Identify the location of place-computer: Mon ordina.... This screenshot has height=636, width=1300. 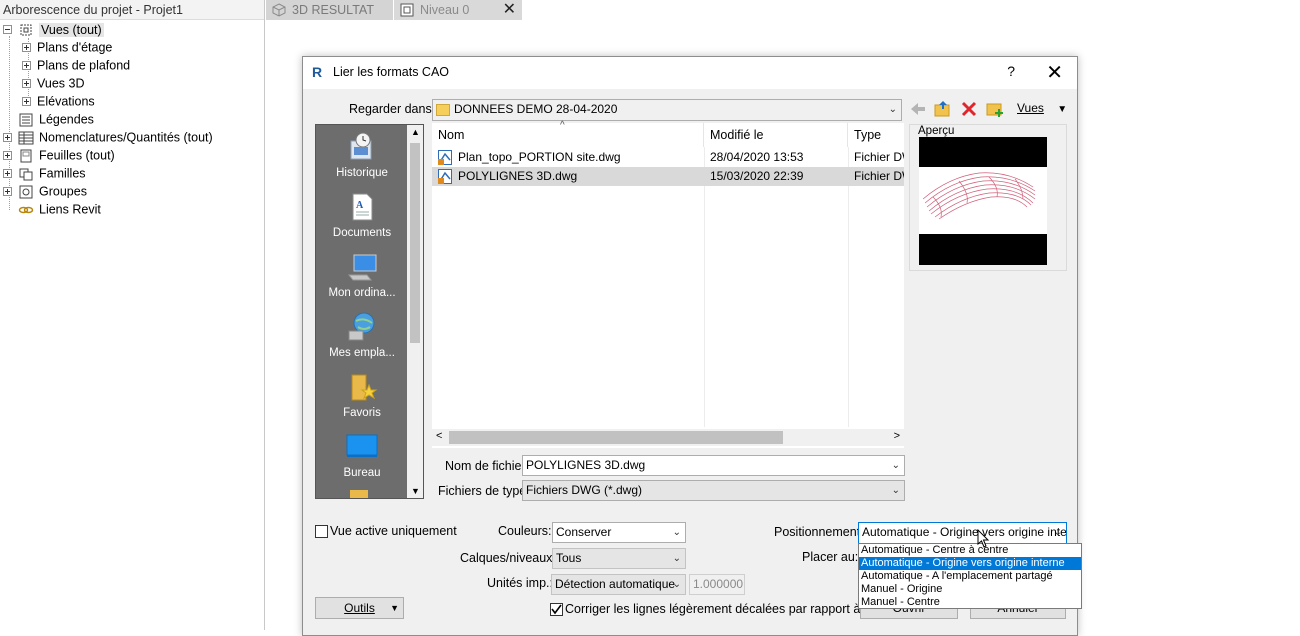
(362, 275).